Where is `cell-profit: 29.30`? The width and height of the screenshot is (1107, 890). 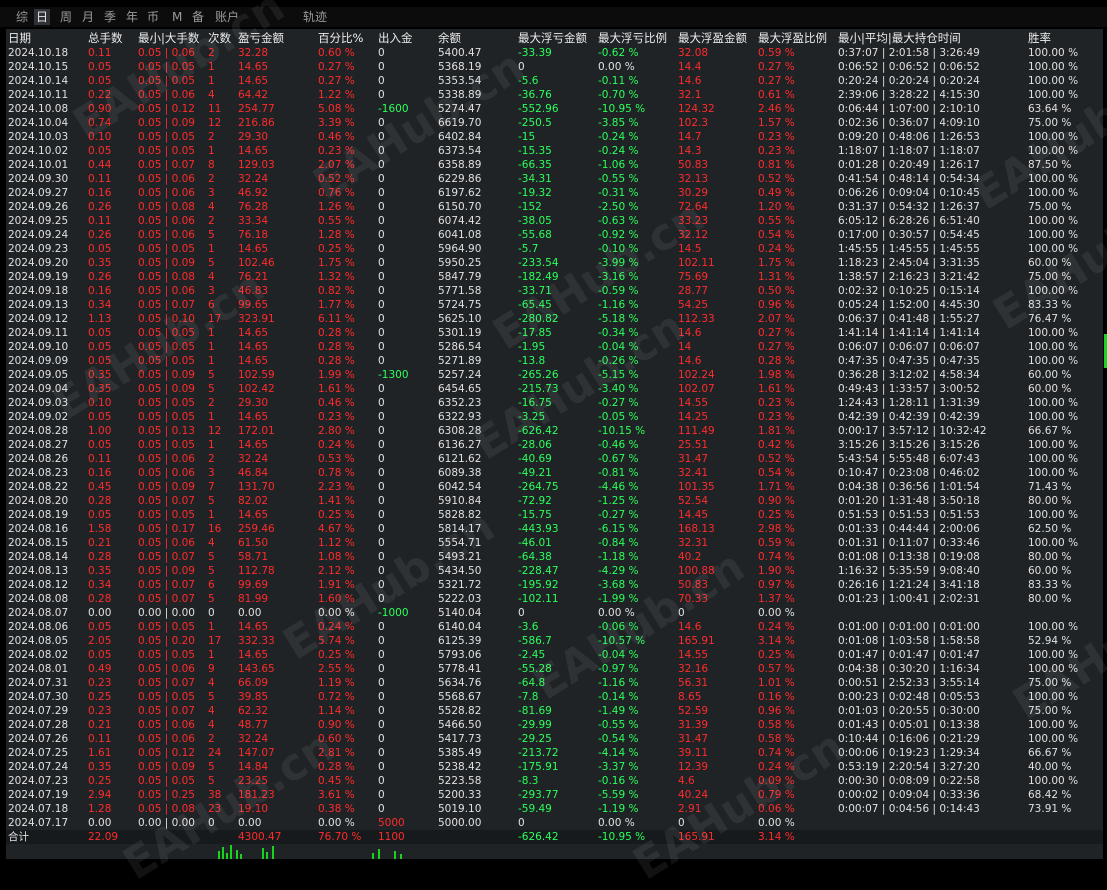
cell-profit: 29.30 is located at coordinates (253, 137).